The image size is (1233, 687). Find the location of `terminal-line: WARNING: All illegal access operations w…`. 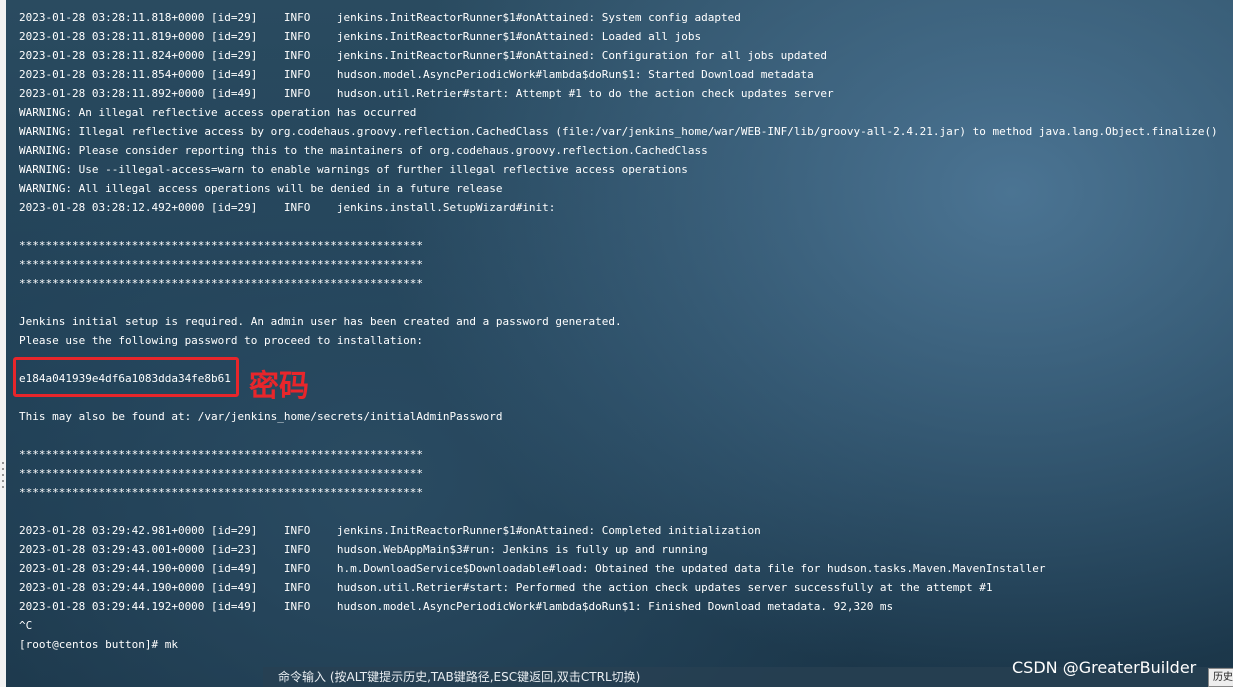

terminal-line: WARNING: All illegal access operations w… is located at coordinates (261, 188).